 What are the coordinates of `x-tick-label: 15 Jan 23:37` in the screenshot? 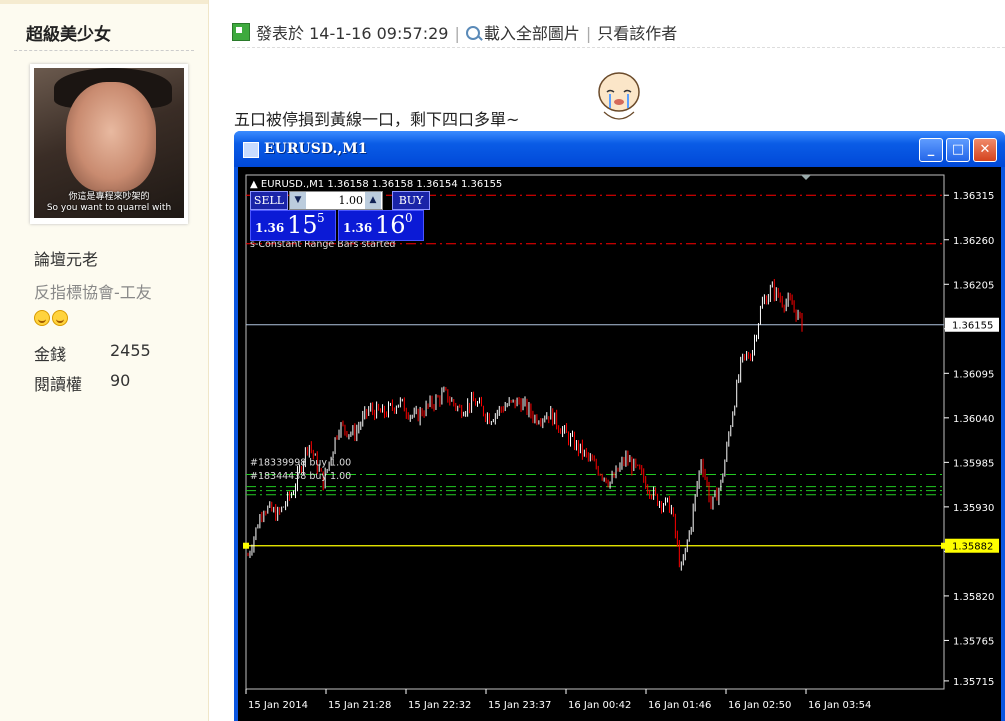 It's located at (519, 705).